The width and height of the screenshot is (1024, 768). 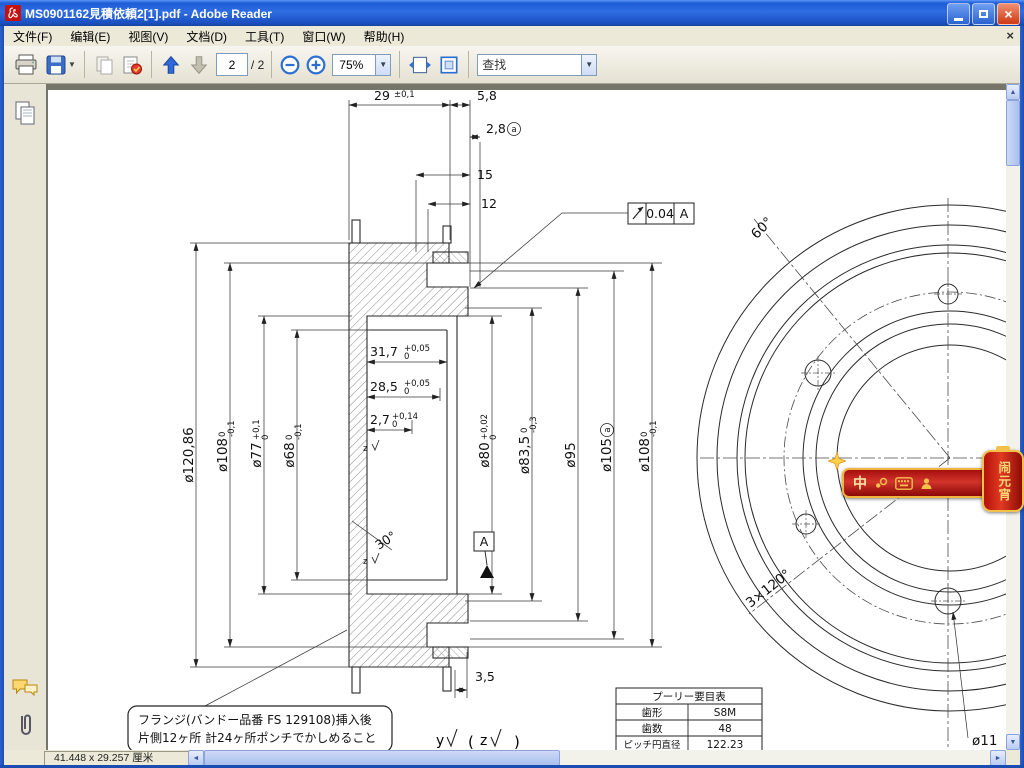 I want to click on menu-file: 文件(F), so click(x=32, y=36).